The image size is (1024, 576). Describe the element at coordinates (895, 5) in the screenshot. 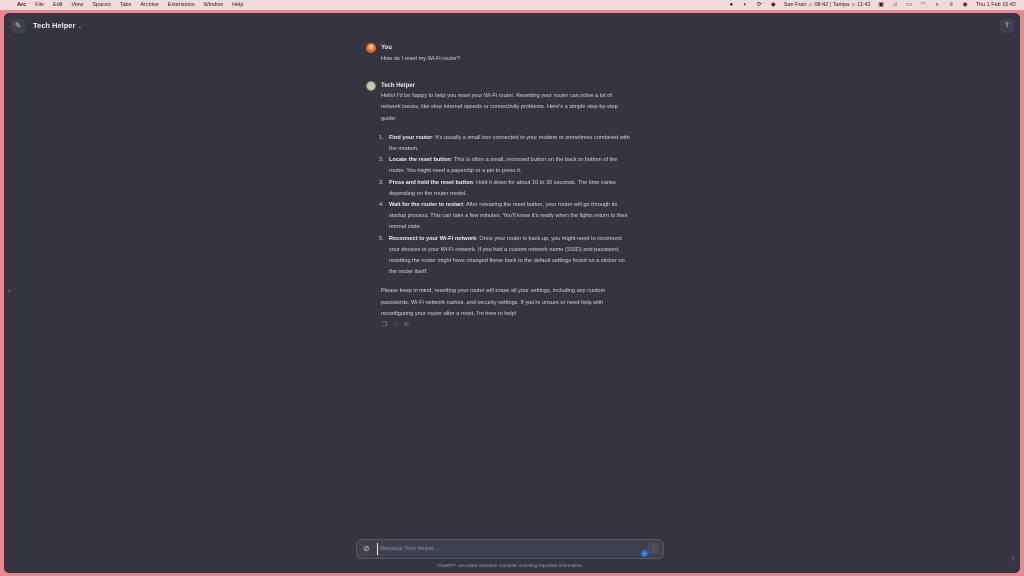

I see `status-app-icon-6: ♫` at that location.